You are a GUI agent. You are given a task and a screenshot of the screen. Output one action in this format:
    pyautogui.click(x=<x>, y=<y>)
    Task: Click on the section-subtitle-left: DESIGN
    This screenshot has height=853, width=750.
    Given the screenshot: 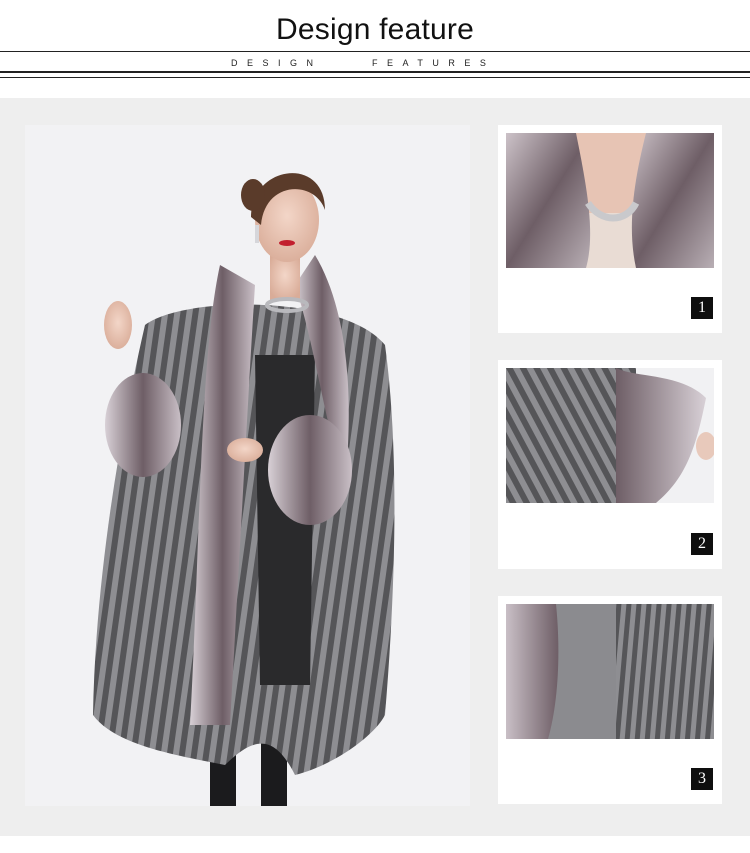 What is the action you would take?
    pyautogui.click(x=277, y=63)
    